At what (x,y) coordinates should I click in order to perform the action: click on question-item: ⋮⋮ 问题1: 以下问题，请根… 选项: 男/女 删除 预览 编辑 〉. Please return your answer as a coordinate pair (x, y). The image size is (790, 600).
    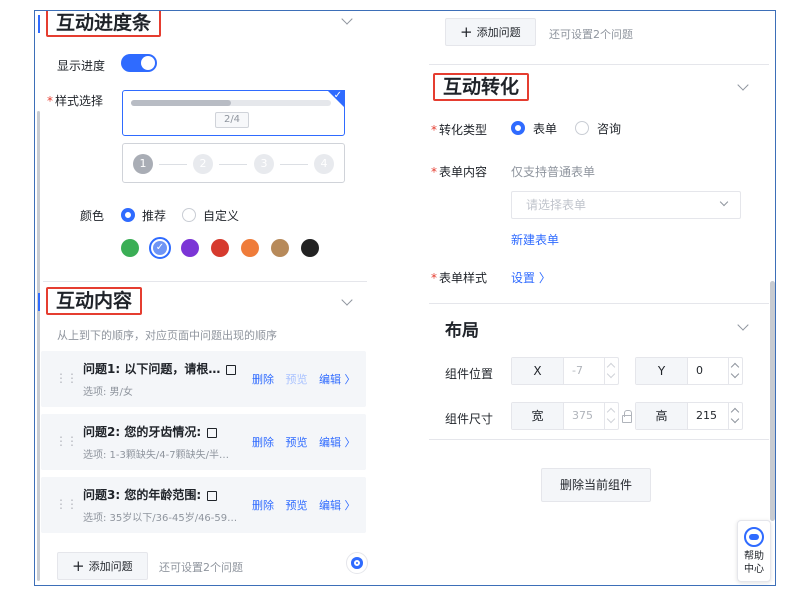
    Looking at the image, I should click on (203, 379).